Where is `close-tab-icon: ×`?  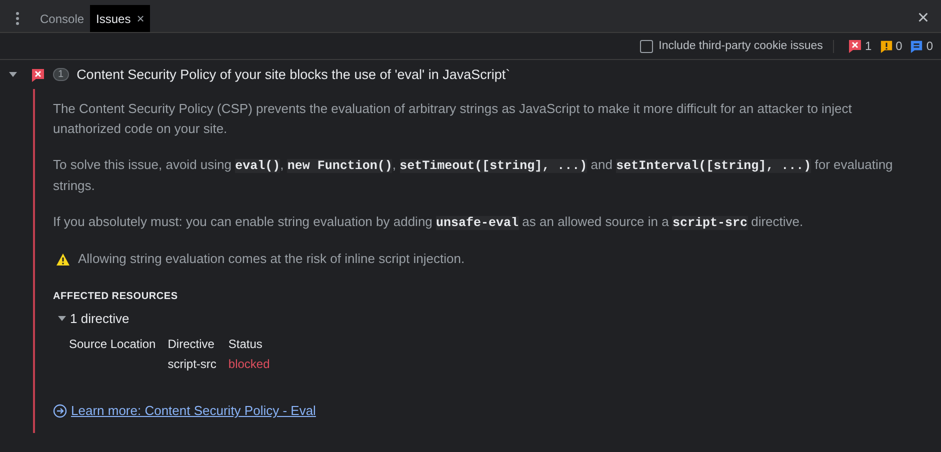 close-tab-icon: × is located at coordinates (140, 18).